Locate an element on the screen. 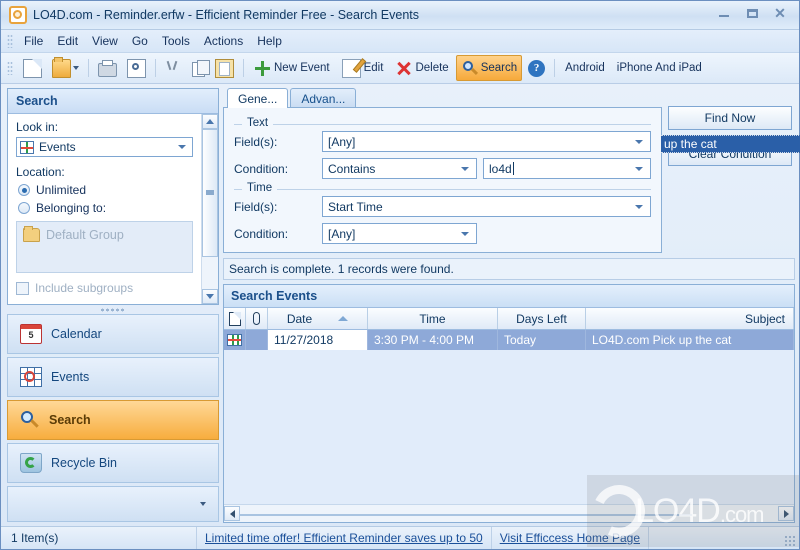 This screenshot has width=800, height=550. scroll-right-button is located at coordinates (786, 513).